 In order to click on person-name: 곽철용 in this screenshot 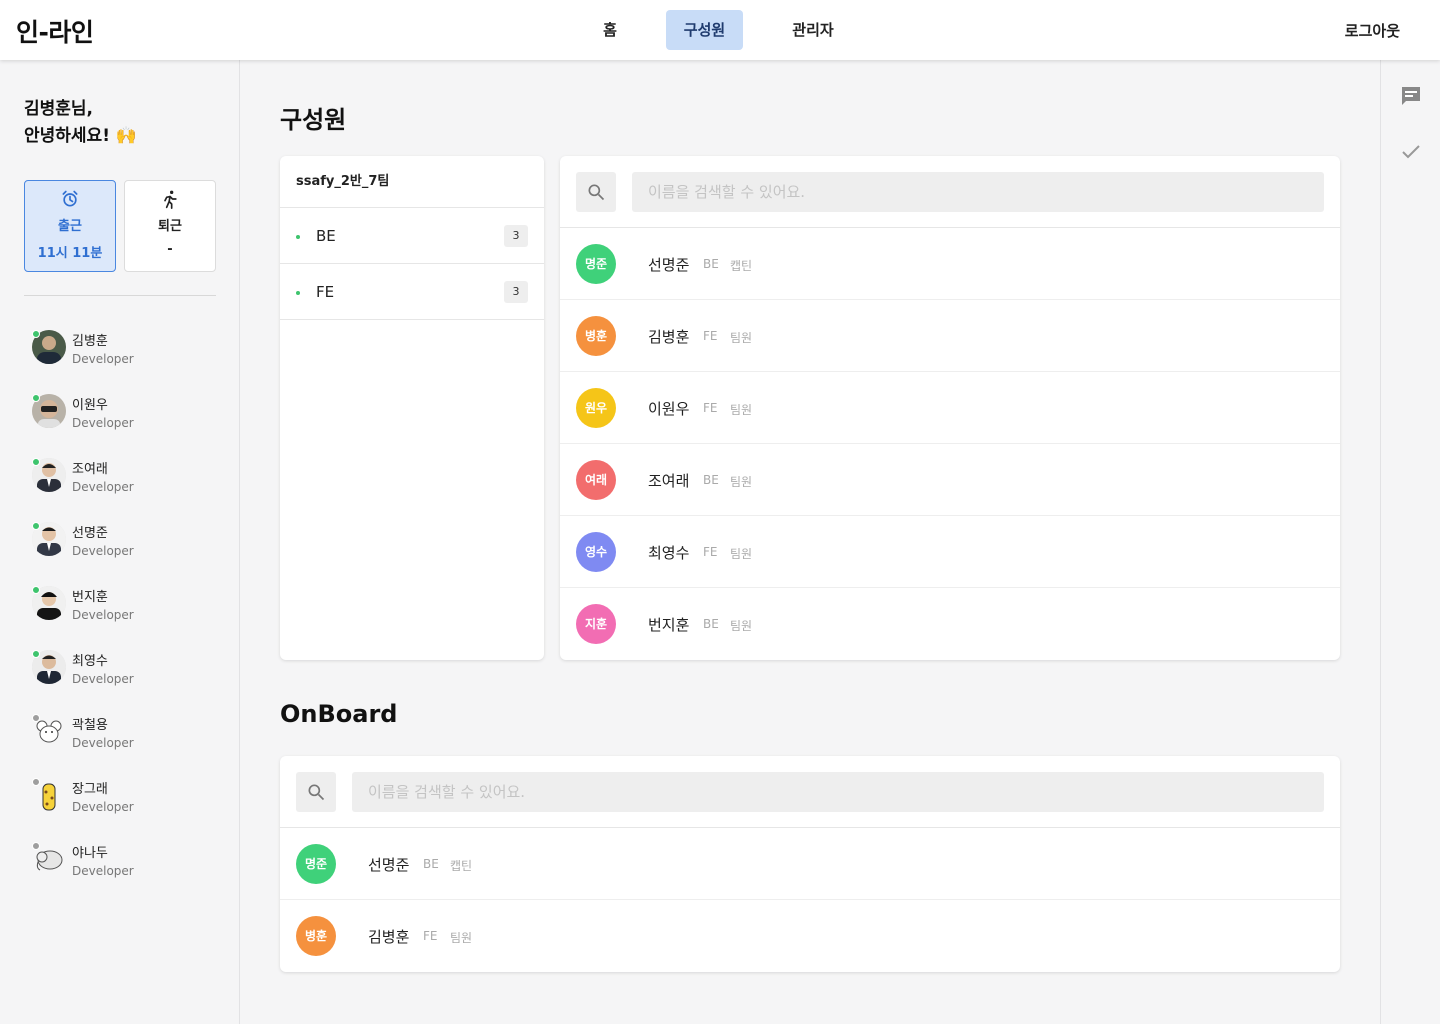, I will do `click(90, 725)`.